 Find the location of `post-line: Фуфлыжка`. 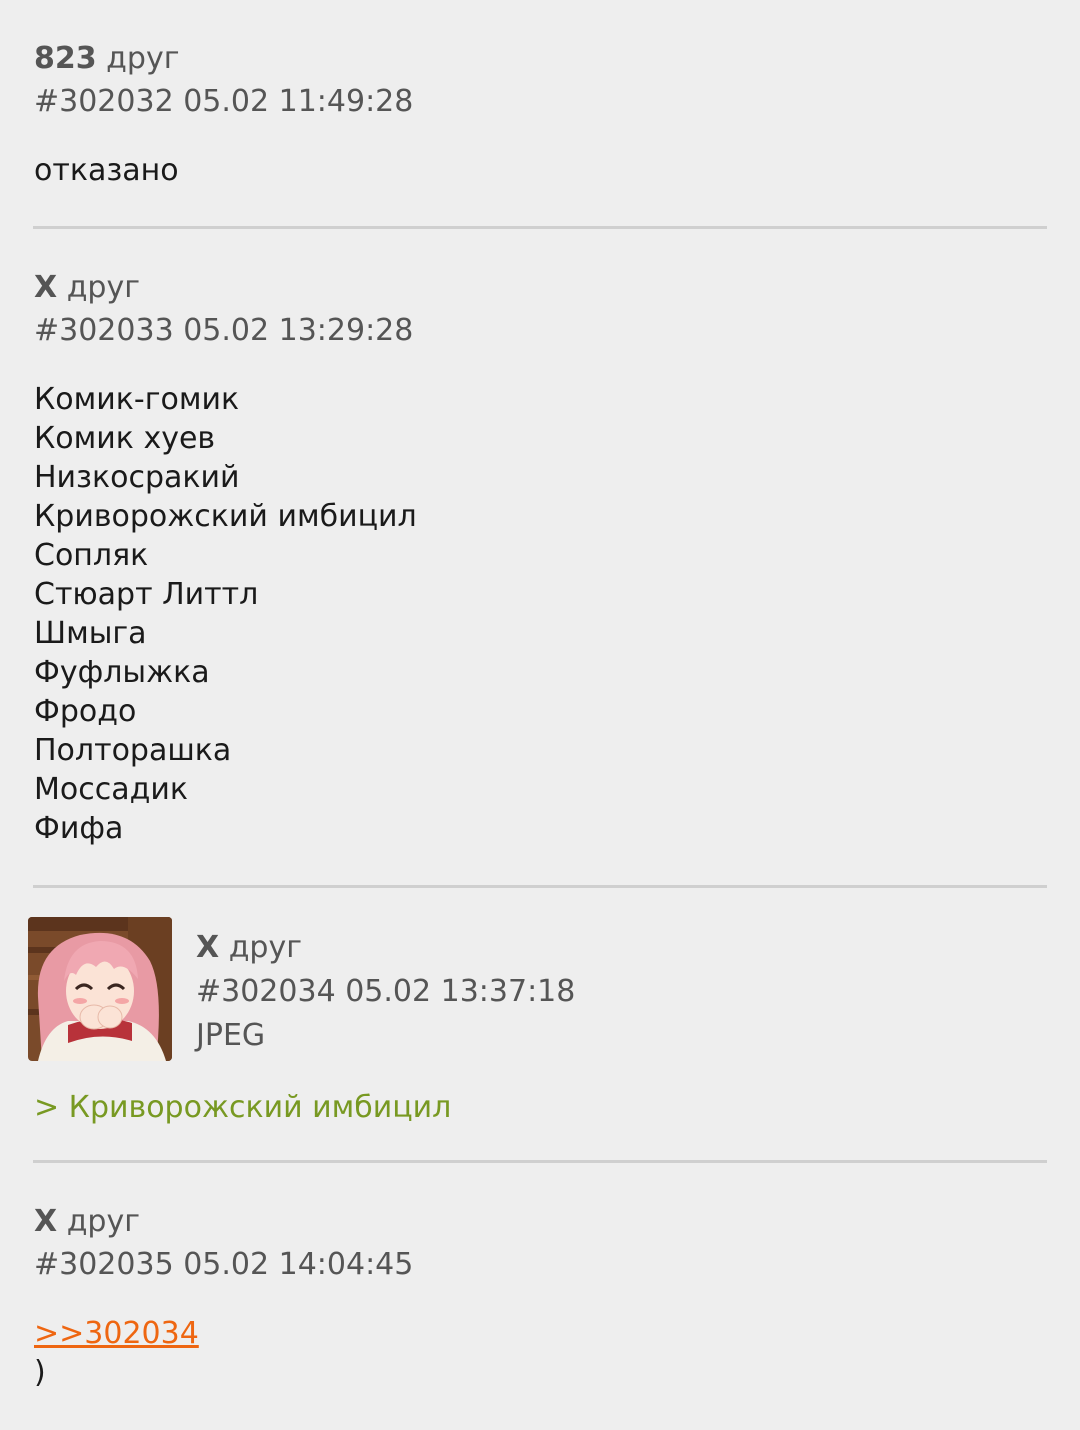

post-line: Фуфлыжка is located at coordinates (122, 672).